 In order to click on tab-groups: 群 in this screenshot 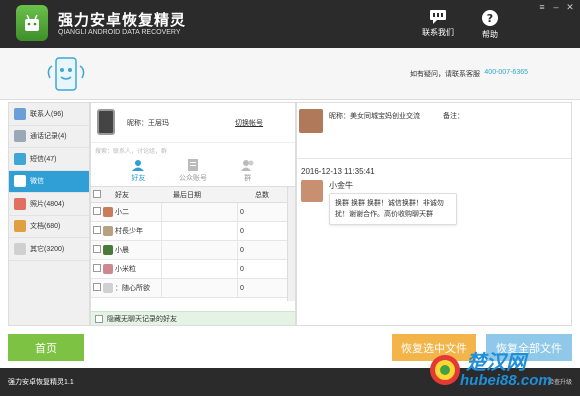, I will do `click(248, 171)`.